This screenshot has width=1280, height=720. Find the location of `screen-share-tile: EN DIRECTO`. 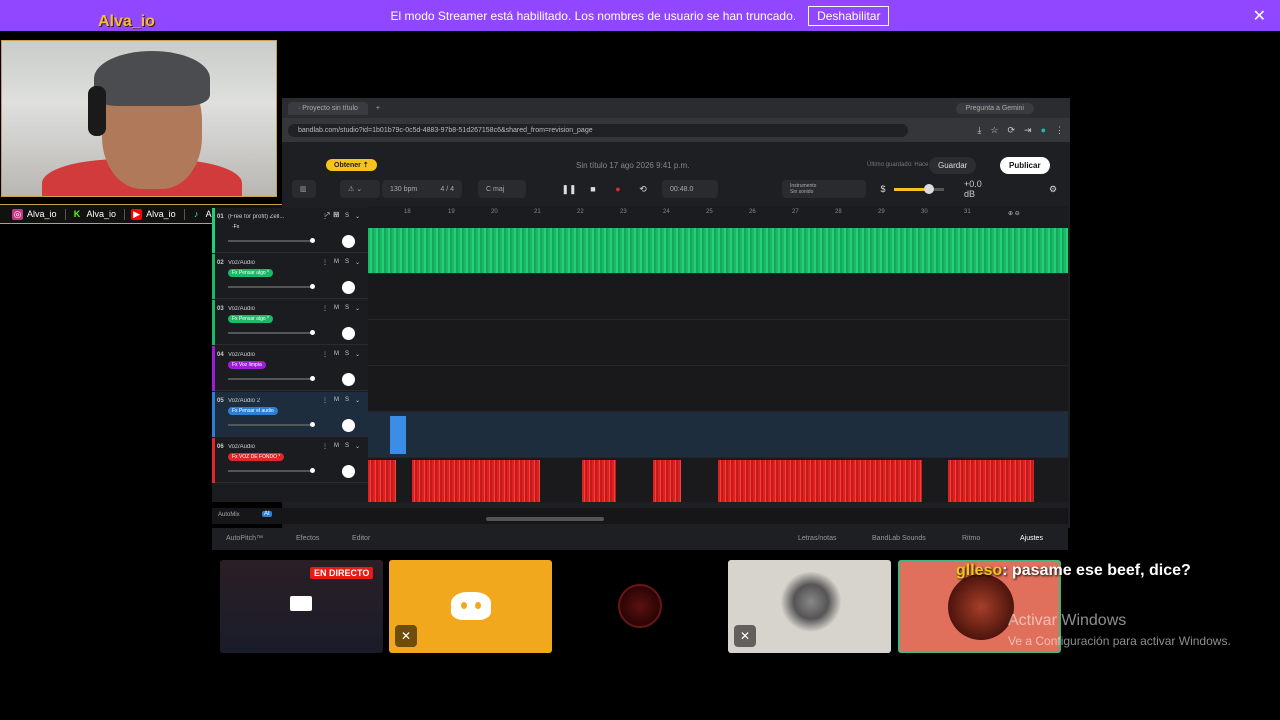

screen-share-tile: EN DIRECTO is located at coordinates (301, 606).